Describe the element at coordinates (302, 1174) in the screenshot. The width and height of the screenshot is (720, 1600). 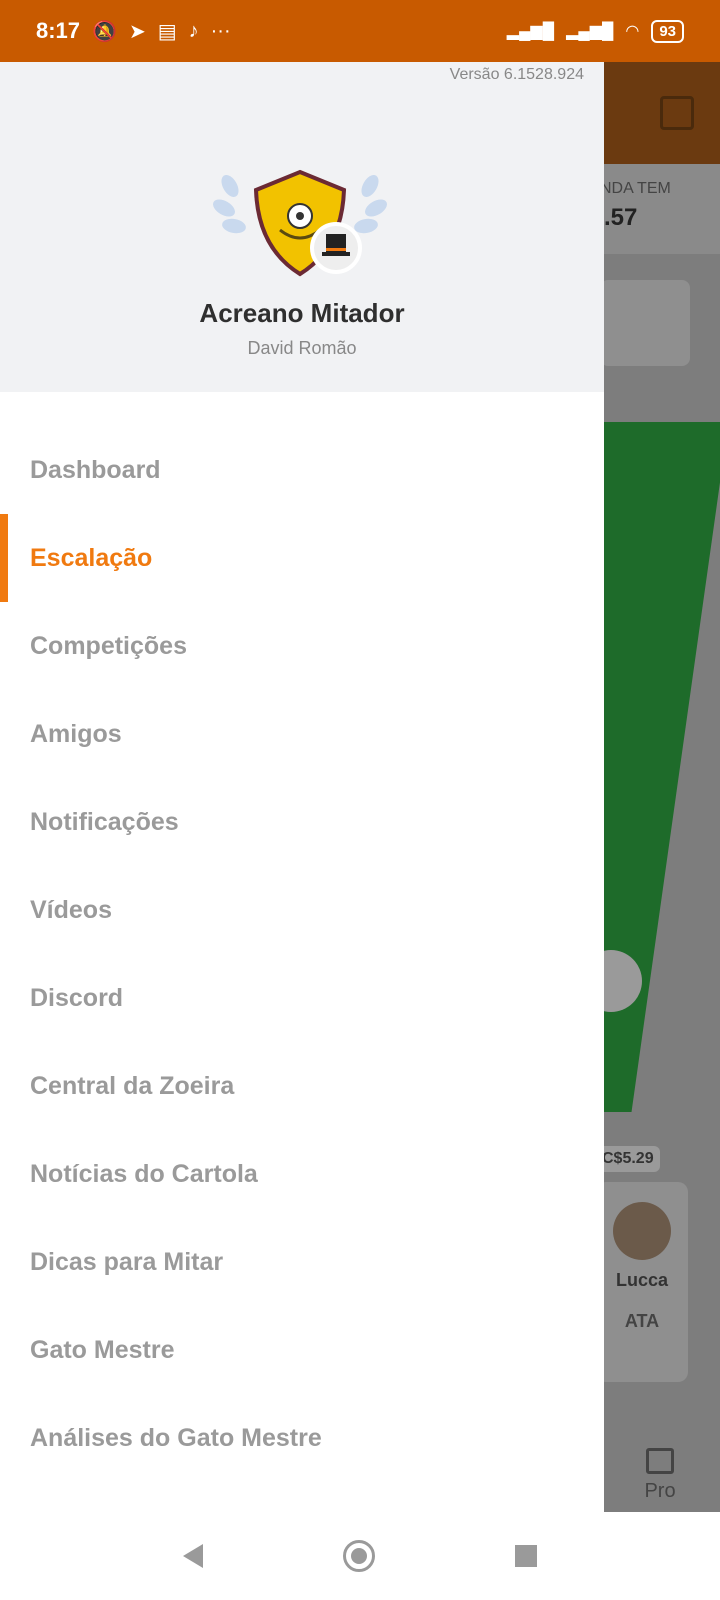
I see `menu-item-noticias-do-cartola: Notícias do Cartola` at that location.